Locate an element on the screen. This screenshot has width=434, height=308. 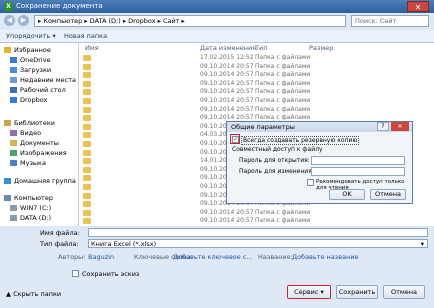
open-password-input is located at coordinates (358, 160).